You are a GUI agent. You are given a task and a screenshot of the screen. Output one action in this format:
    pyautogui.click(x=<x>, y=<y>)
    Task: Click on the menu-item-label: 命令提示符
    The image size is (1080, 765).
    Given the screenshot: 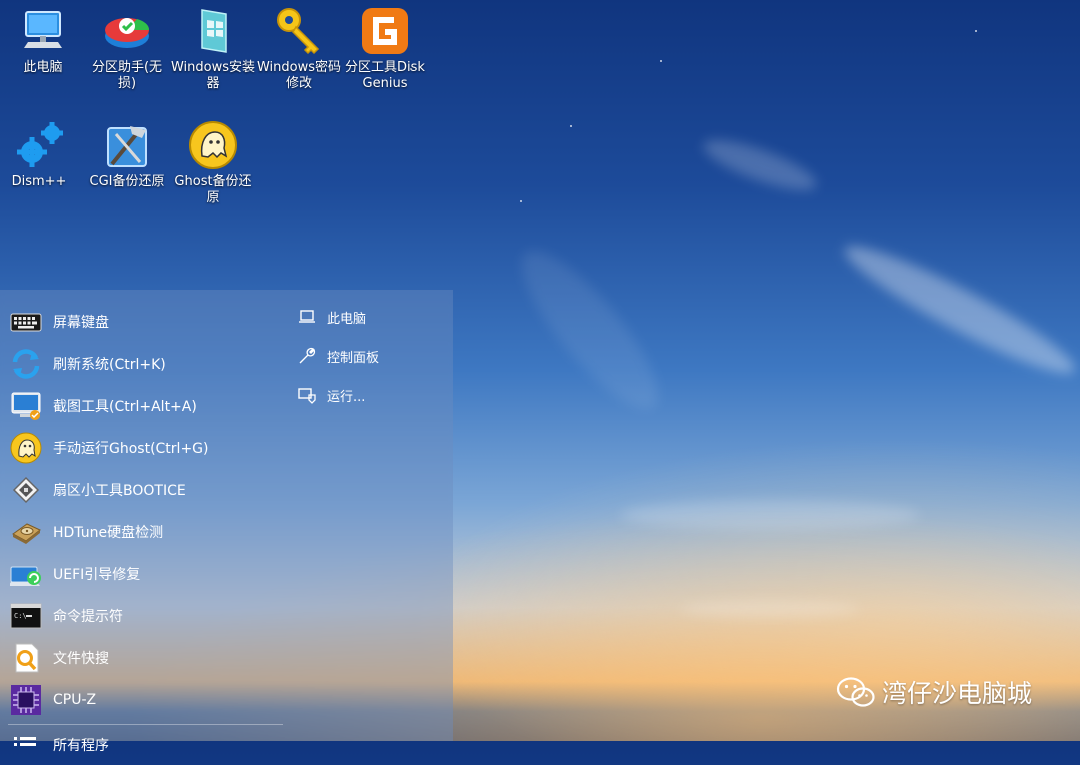 What is the action you would take?
    pyautogui.click(x=88, y=617)
    